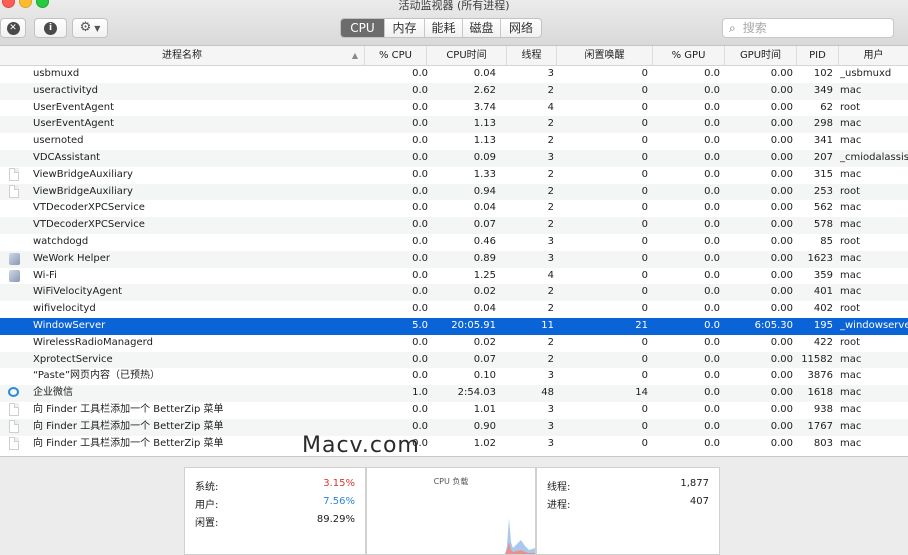 The height and width of the screenshot is (555, 908). Describe the element at coordinates (688, 55) in the screenshot. I see `column-header-gpu: % GPU` at that location.